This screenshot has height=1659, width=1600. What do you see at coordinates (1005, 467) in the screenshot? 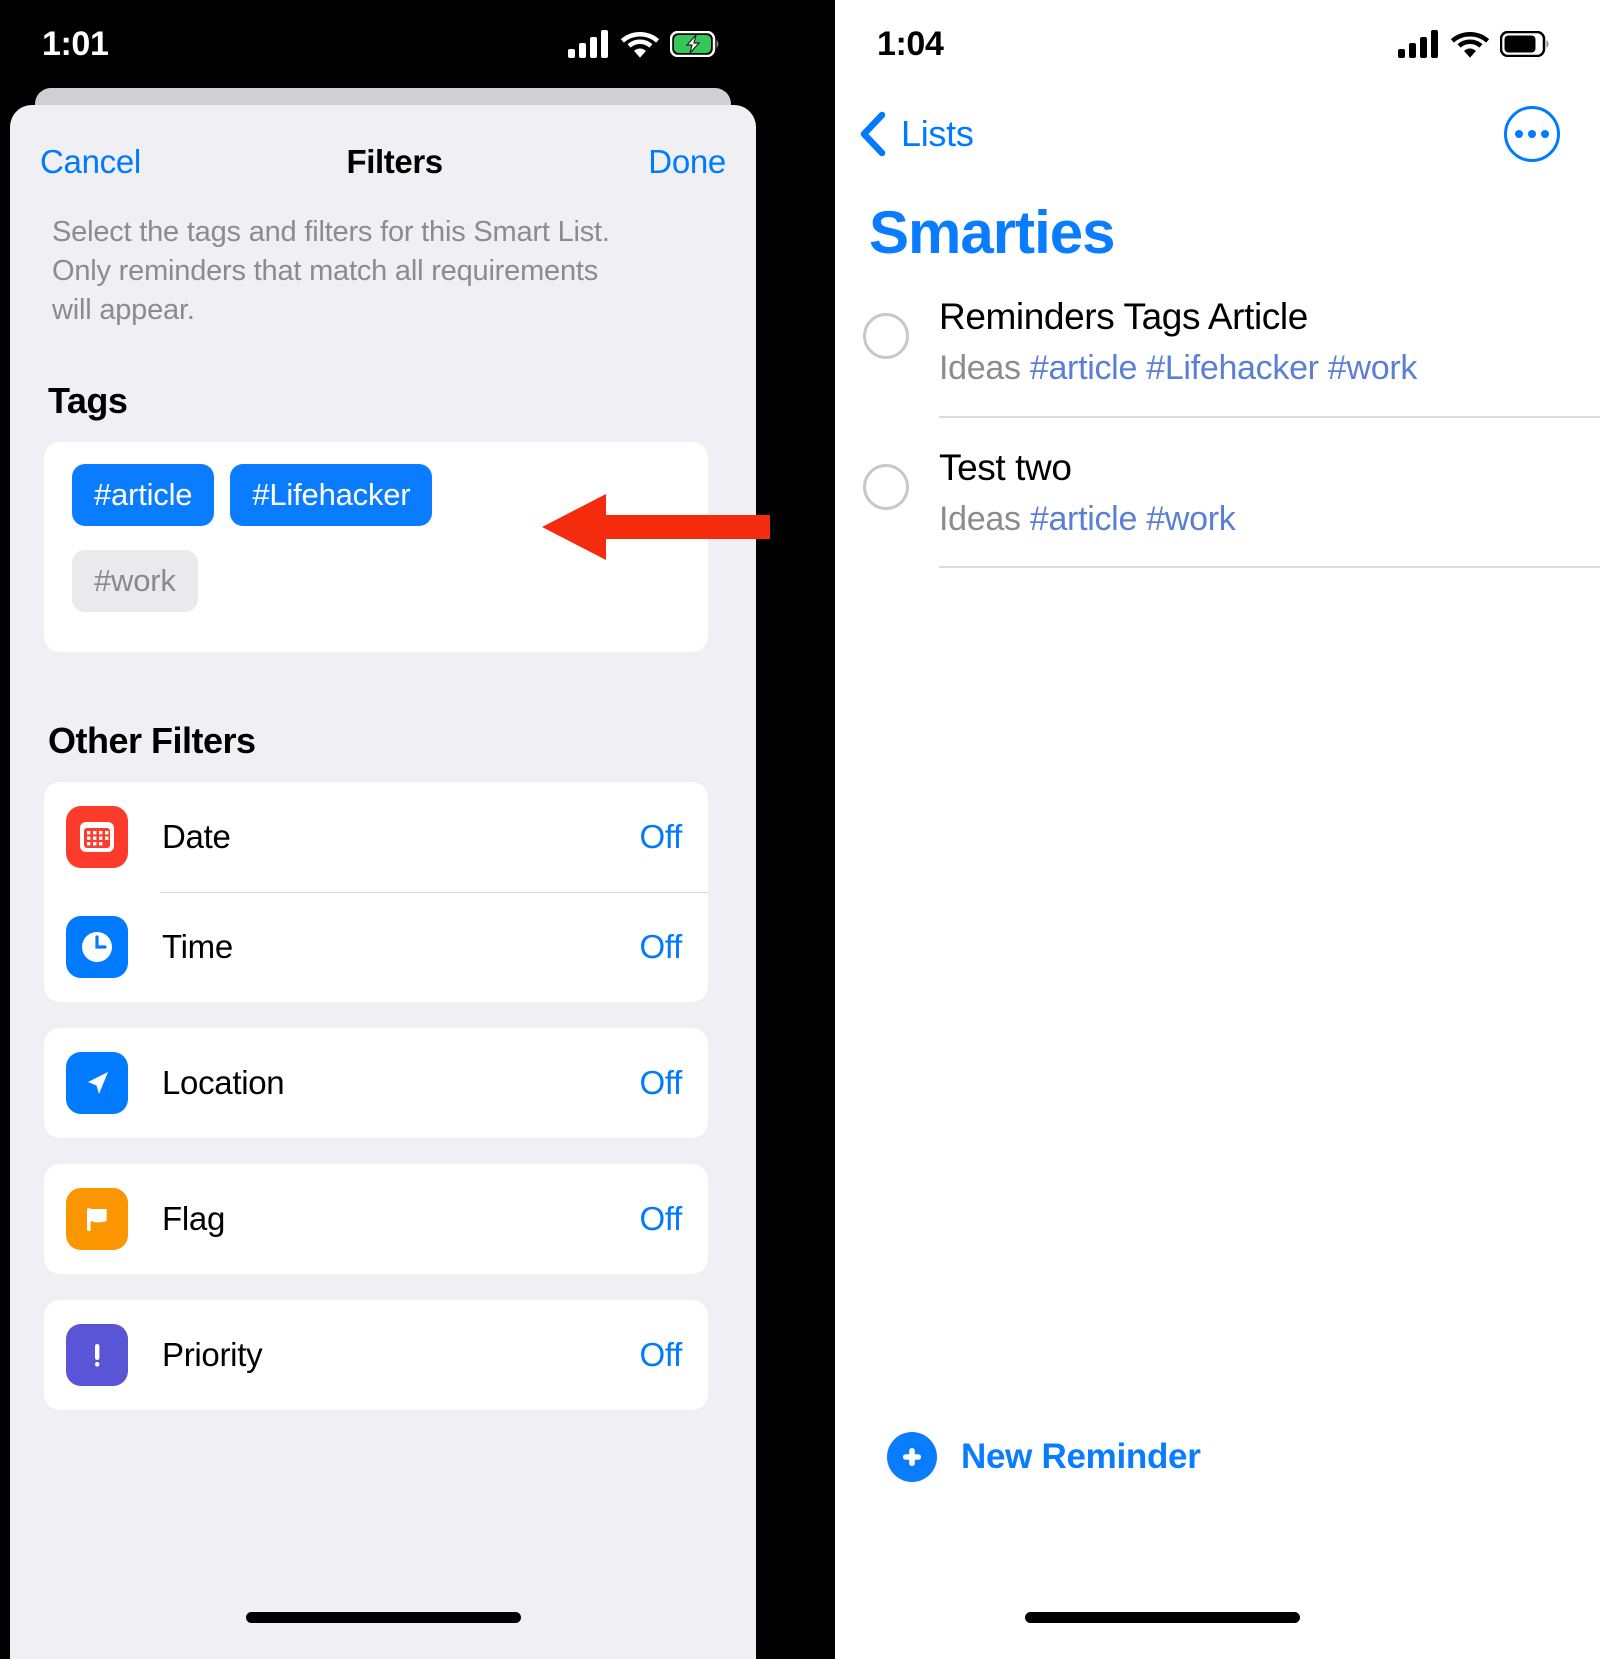
I see `reminder-title: Test two` at bounding box center [1005, 467].